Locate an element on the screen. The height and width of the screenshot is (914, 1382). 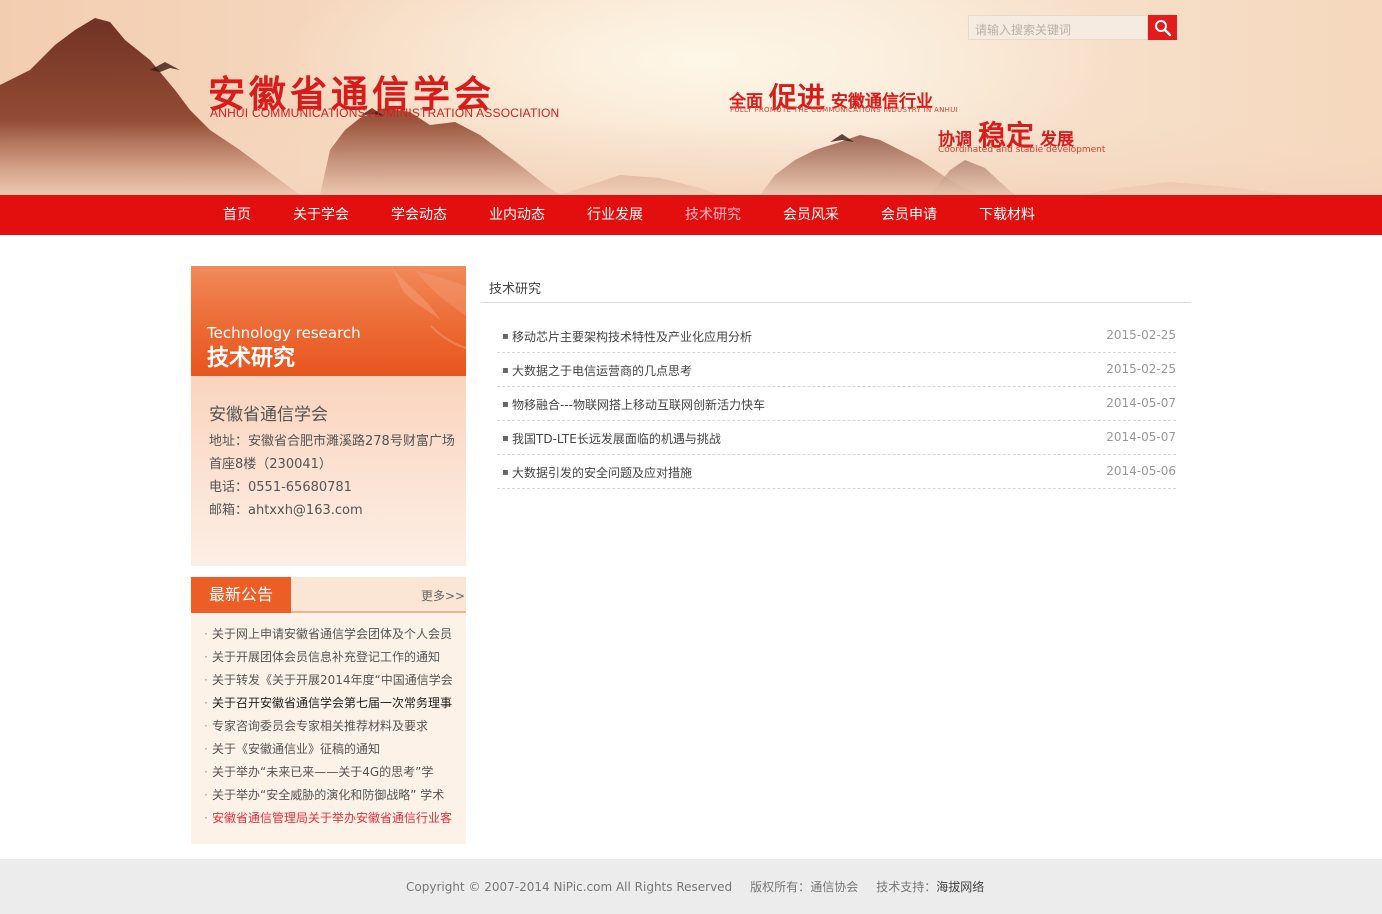
nav-item-member-showcase: 会员风采 is located at coordinates (811, 215).